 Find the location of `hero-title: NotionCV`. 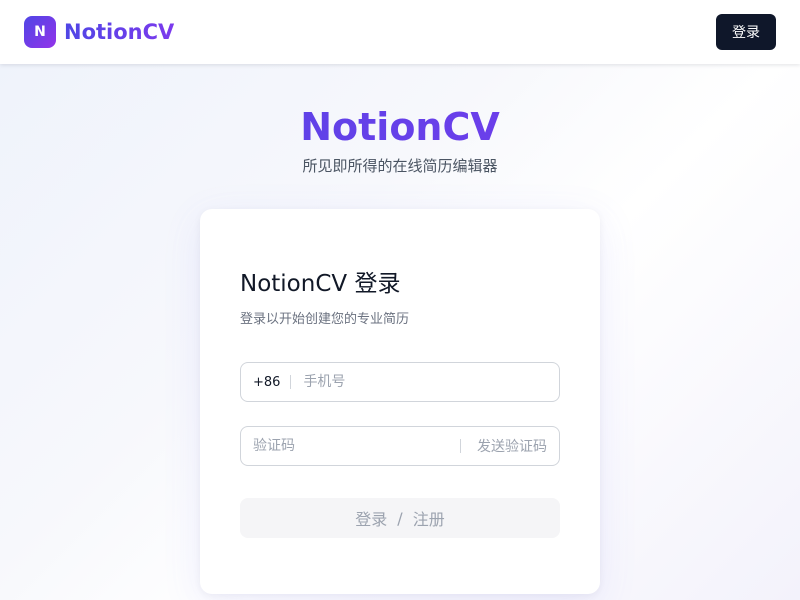

hero-title: NotionCV is located at coordinates (400, 127).